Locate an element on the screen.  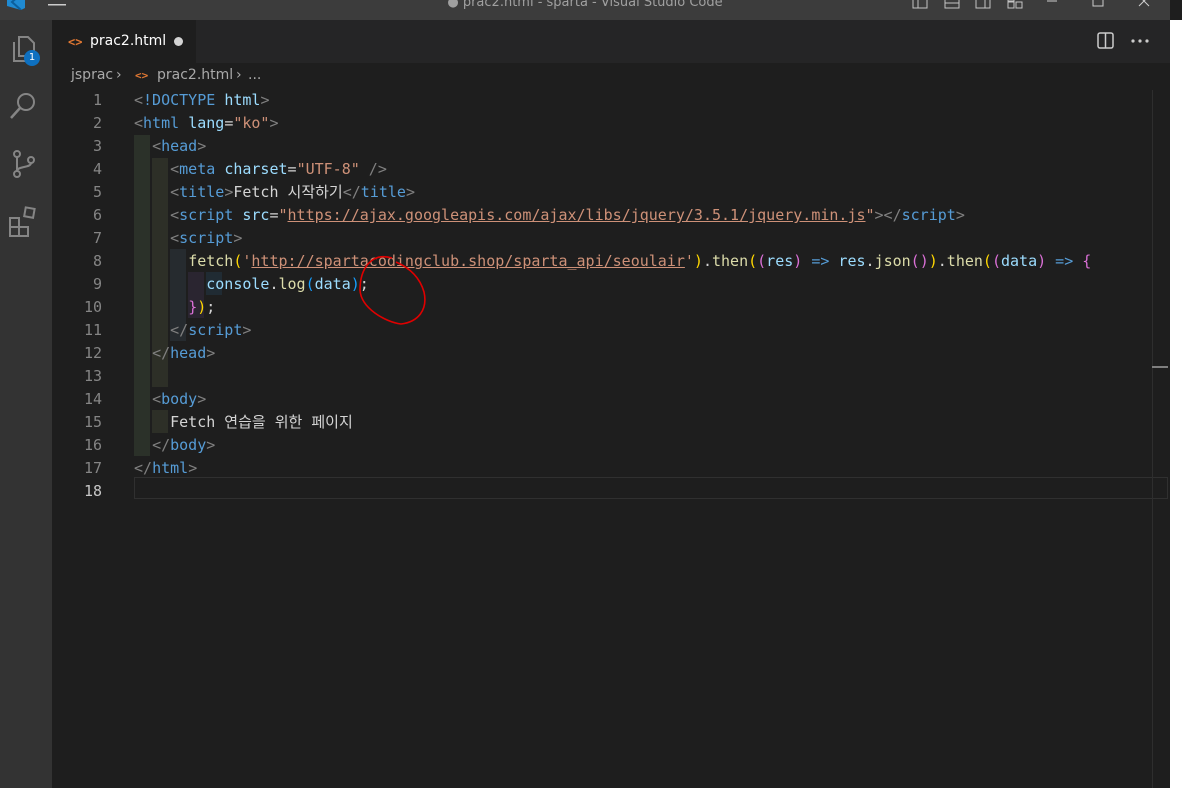
code-line: 7 <script> is located at coordinates (611, 238).